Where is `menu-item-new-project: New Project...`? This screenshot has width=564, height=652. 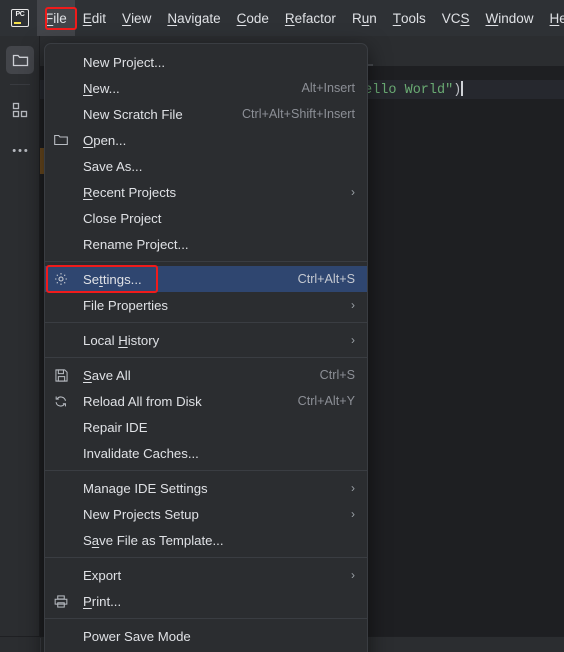
menu-item-new-project: New Project... is located at coordinates (206, 62).